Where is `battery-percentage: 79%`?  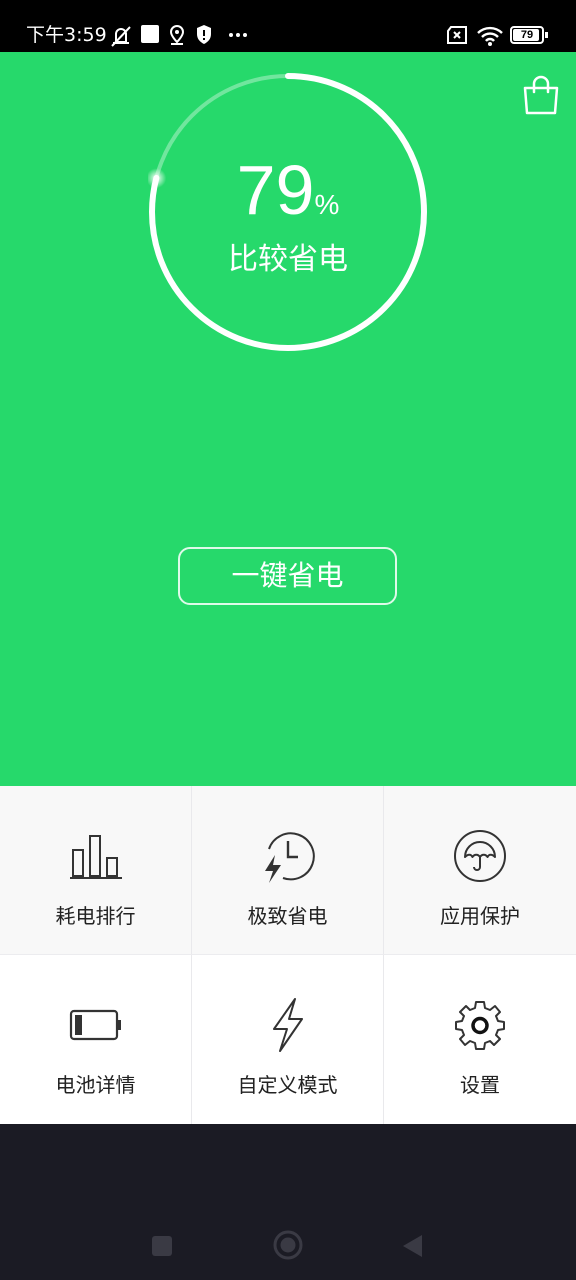
battery-percentage: 79% is located at coordinates (288, 190).